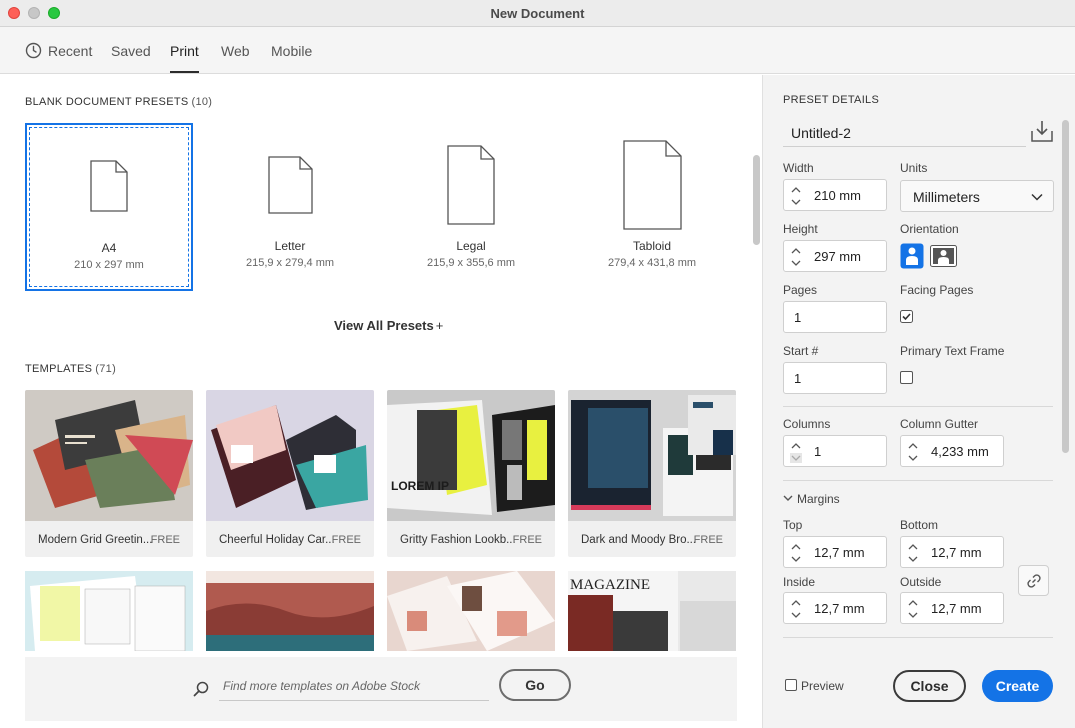 The height and width of the screenshot is (728, 1075). I want to click on blank-presets-heading: BLANK DOCUMENT PRESETS (10), so click(118, 102).